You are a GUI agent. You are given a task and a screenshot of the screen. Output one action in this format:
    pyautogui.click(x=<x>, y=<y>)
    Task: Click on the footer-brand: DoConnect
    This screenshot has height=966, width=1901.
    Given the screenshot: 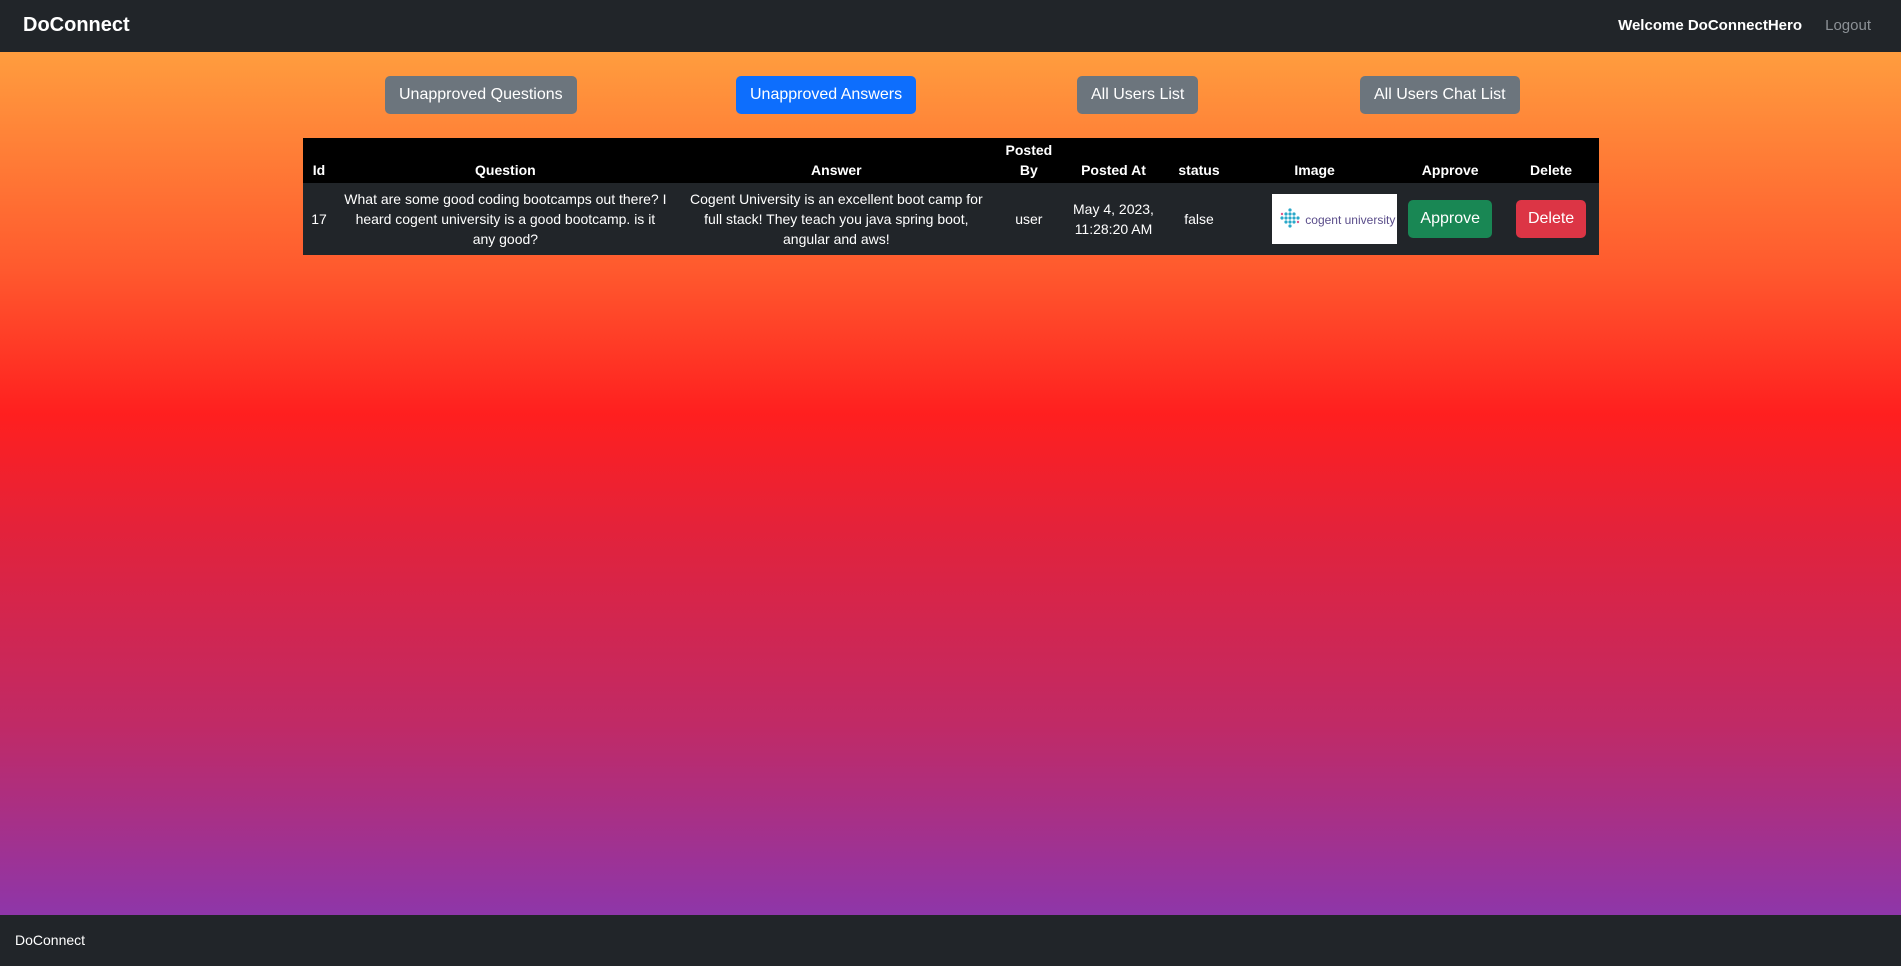 What is the action you would take?
    pyautogui.click(x=50, y=940)
    